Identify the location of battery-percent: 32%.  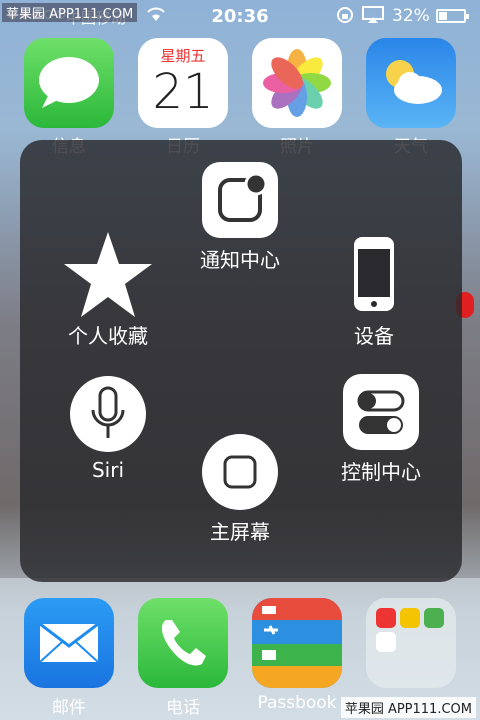
(411, 16).